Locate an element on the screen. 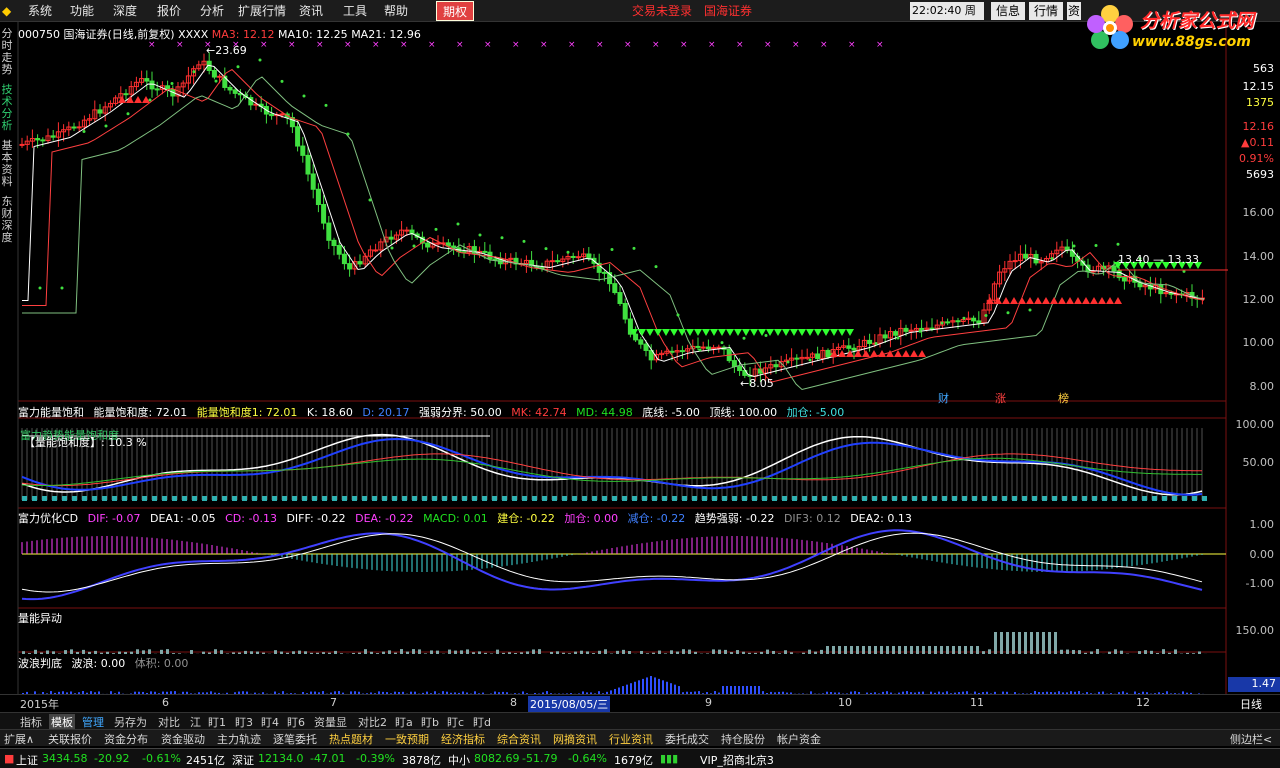 The image size is (1280, 768). menu-options: 期权 is located at coordinates (455, 11).